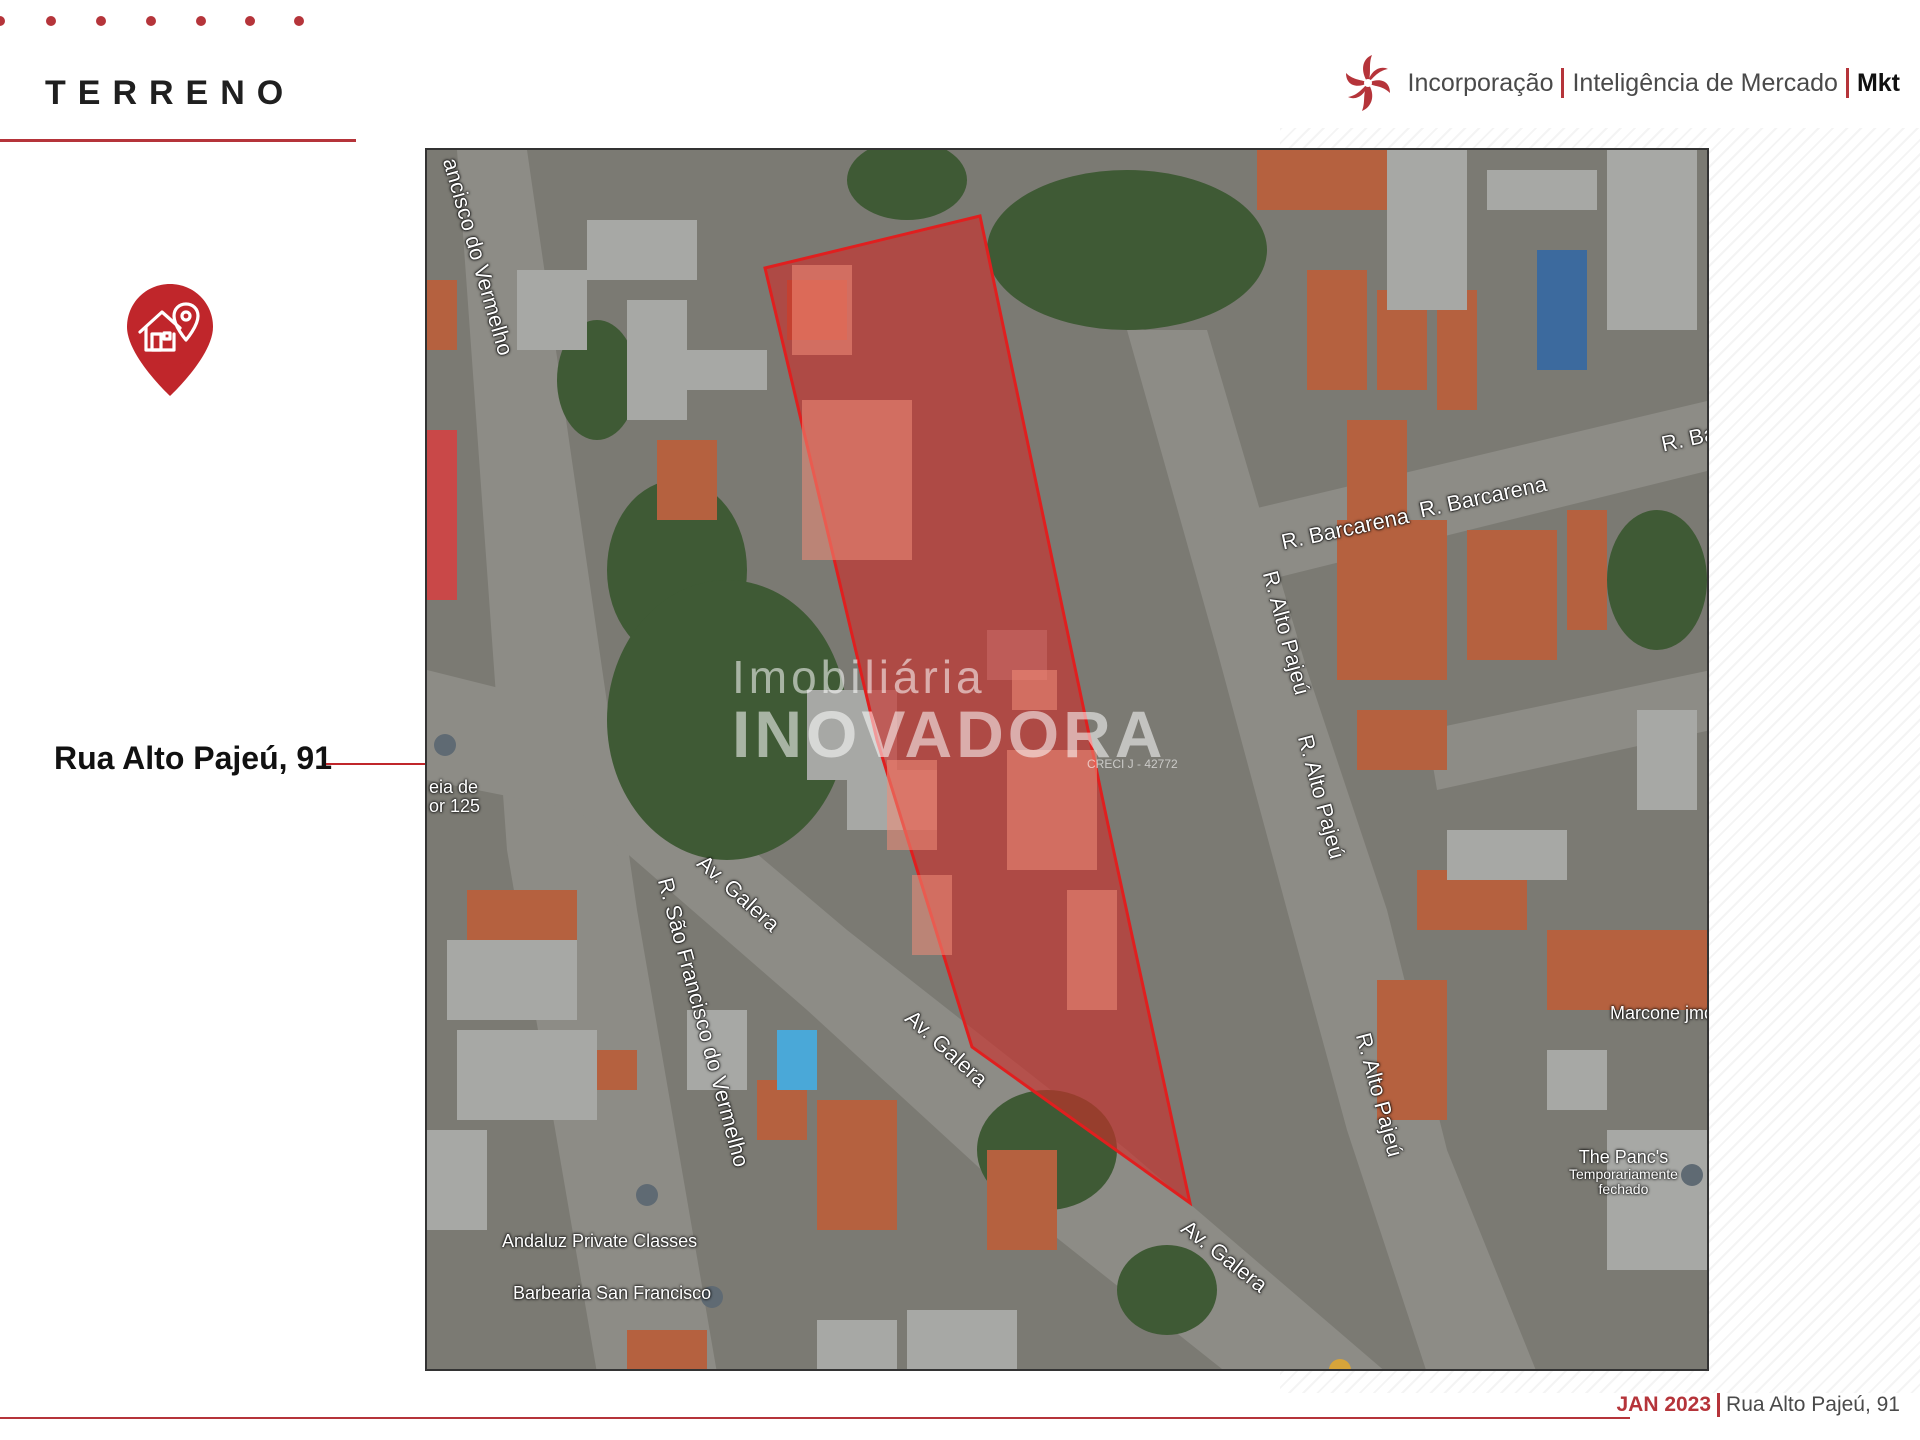 This screenshot has height=1440, width=1920. Describe the element at coordinates (160, 23) in the screenshot. I see `decorative-dots` at that location.